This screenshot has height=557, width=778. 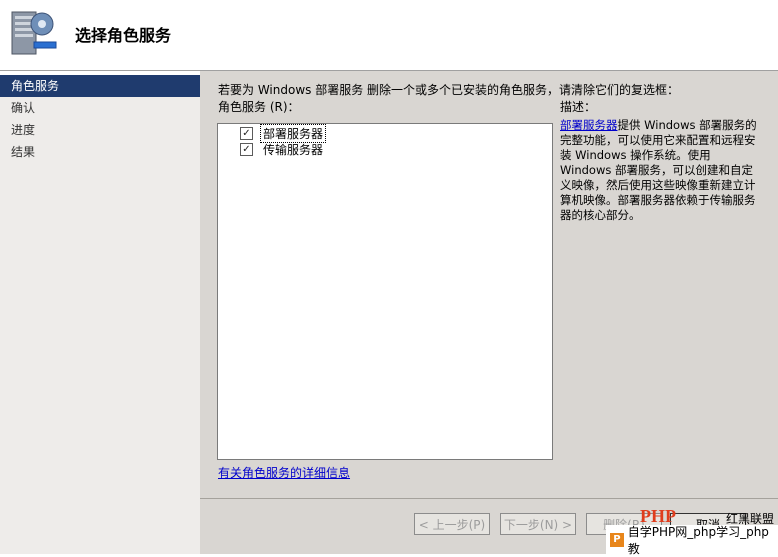 I want to click on page-title: 选择角色服务, so click(x=123, y=35).